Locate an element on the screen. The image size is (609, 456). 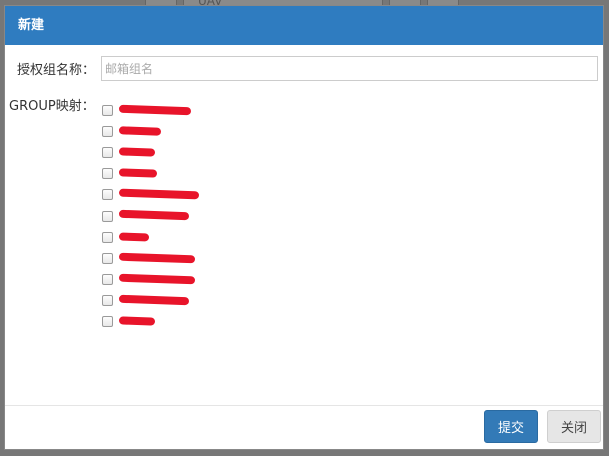
group-name-input is located at coordinates (349, 68).